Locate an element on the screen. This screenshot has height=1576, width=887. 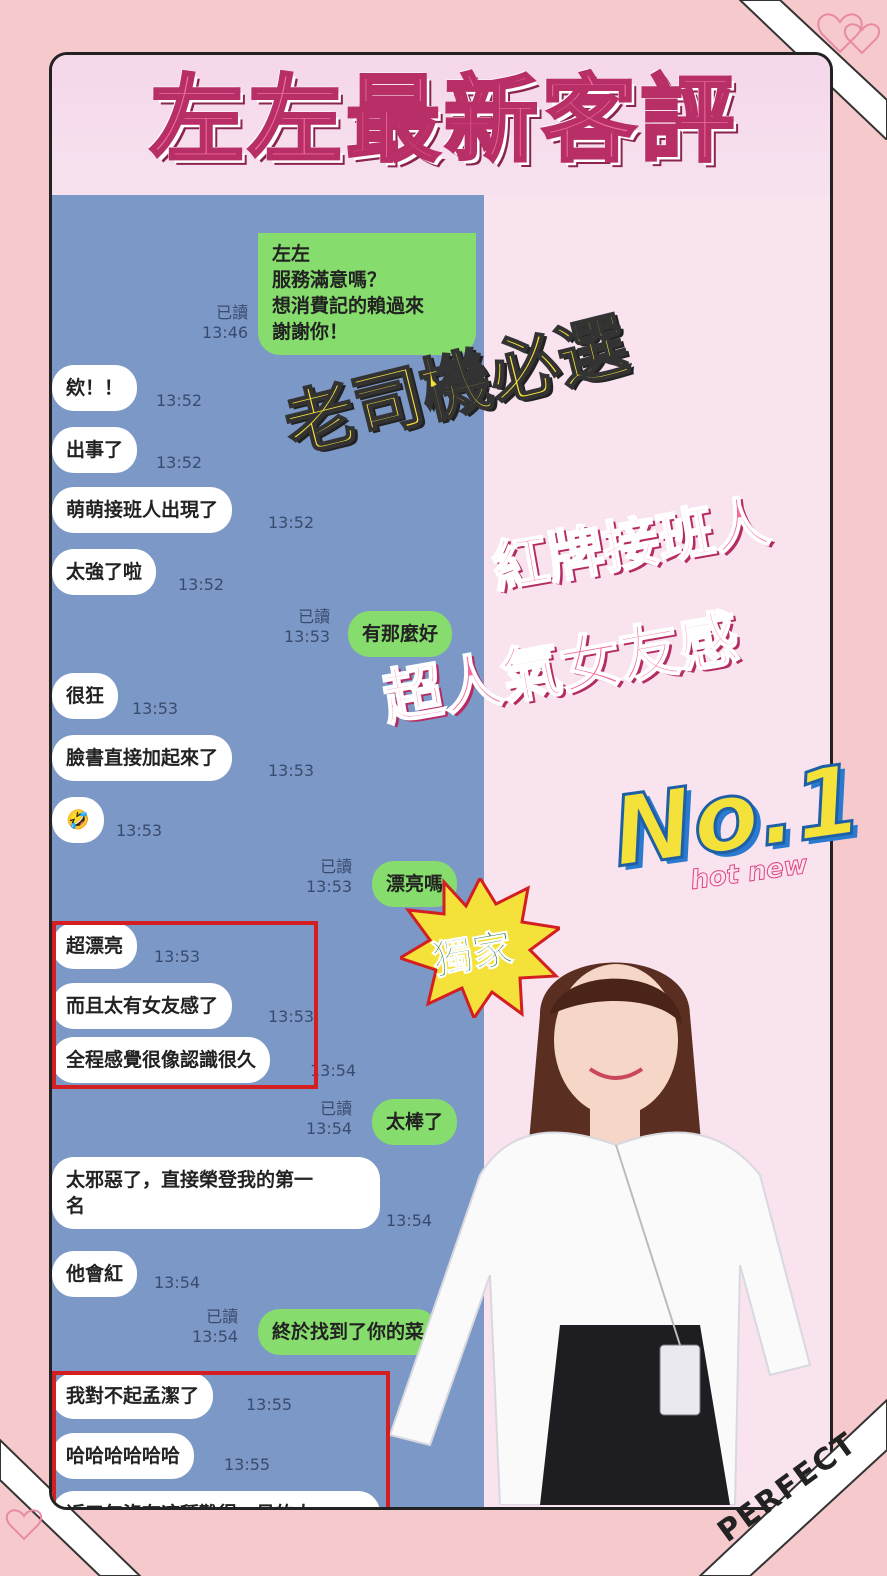
chat-bubble-incoming: 臉書直接加起來了 is located at coordinates (142, 758).